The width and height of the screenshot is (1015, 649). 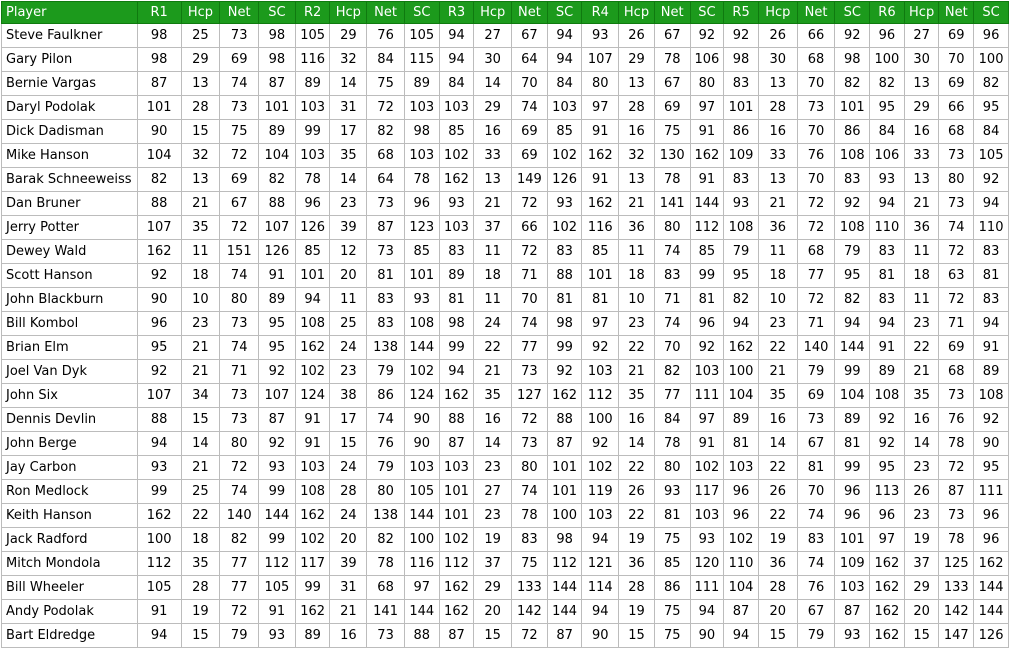 I want to click on score-cell: 103, so click(x=600, y=371).